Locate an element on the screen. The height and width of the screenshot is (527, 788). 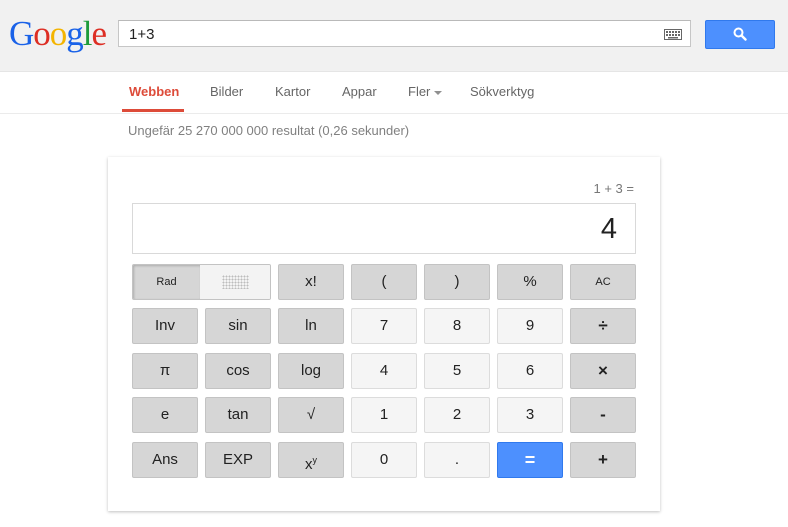
sqrt-key: √ is located at coordinates (311, 415).